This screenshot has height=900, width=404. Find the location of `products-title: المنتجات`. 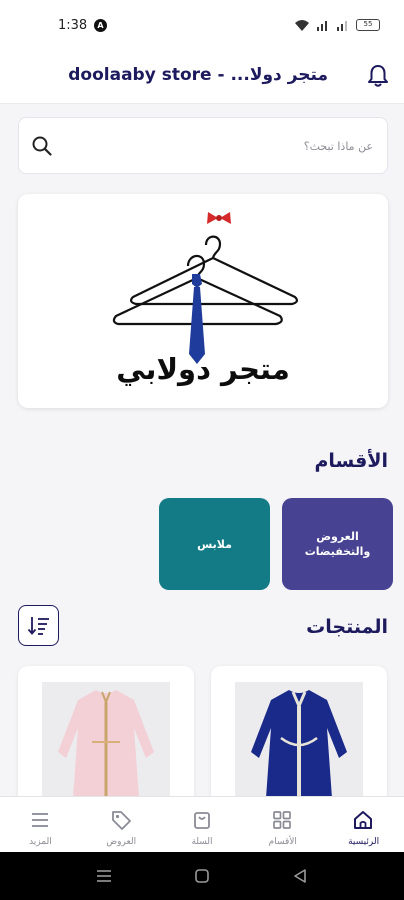

products-title: المنتجات is located at coordinates (347, 627).